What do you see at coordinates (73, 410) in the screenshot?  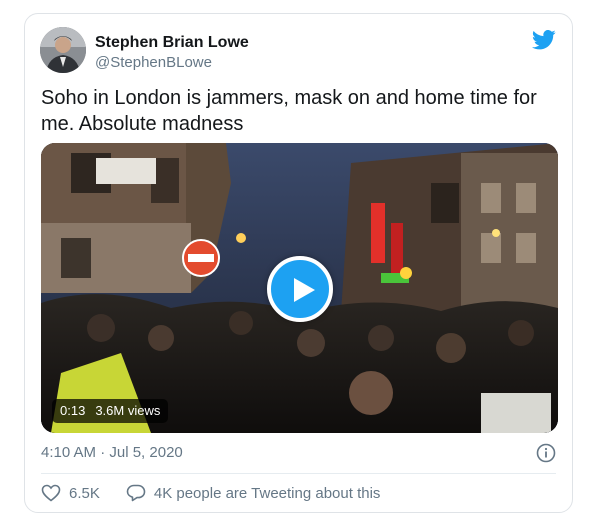 I see `video-duration: 0:13` at bounding box center [73, 410].